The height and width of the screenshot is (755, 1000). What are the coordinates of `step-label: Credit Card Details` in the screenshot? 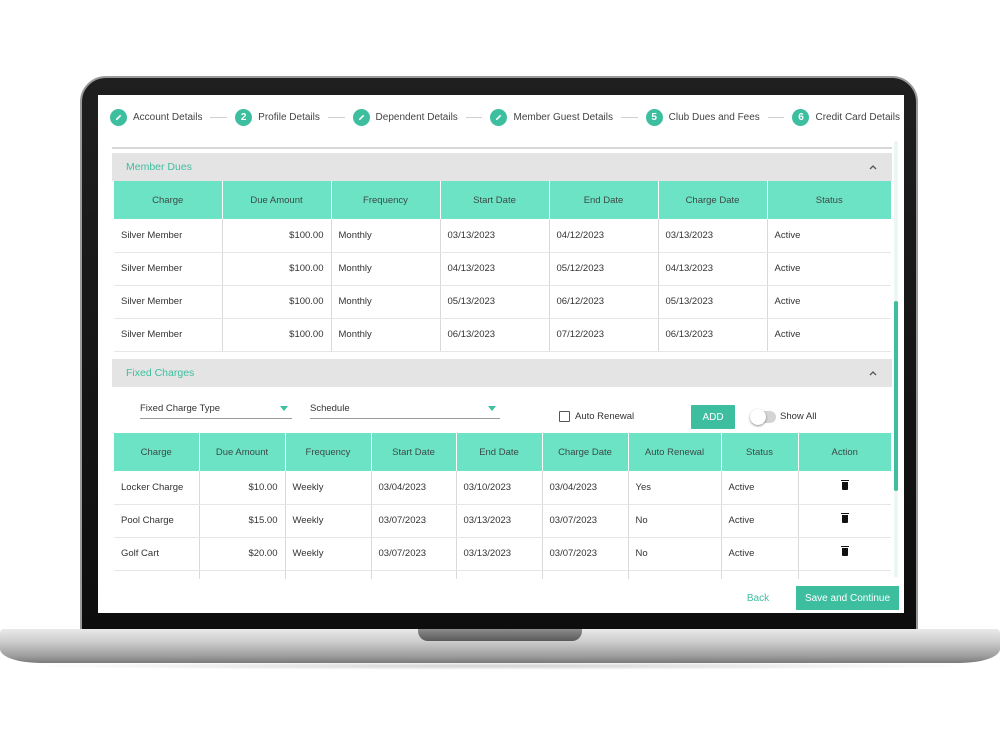 It's located at (857, 117).